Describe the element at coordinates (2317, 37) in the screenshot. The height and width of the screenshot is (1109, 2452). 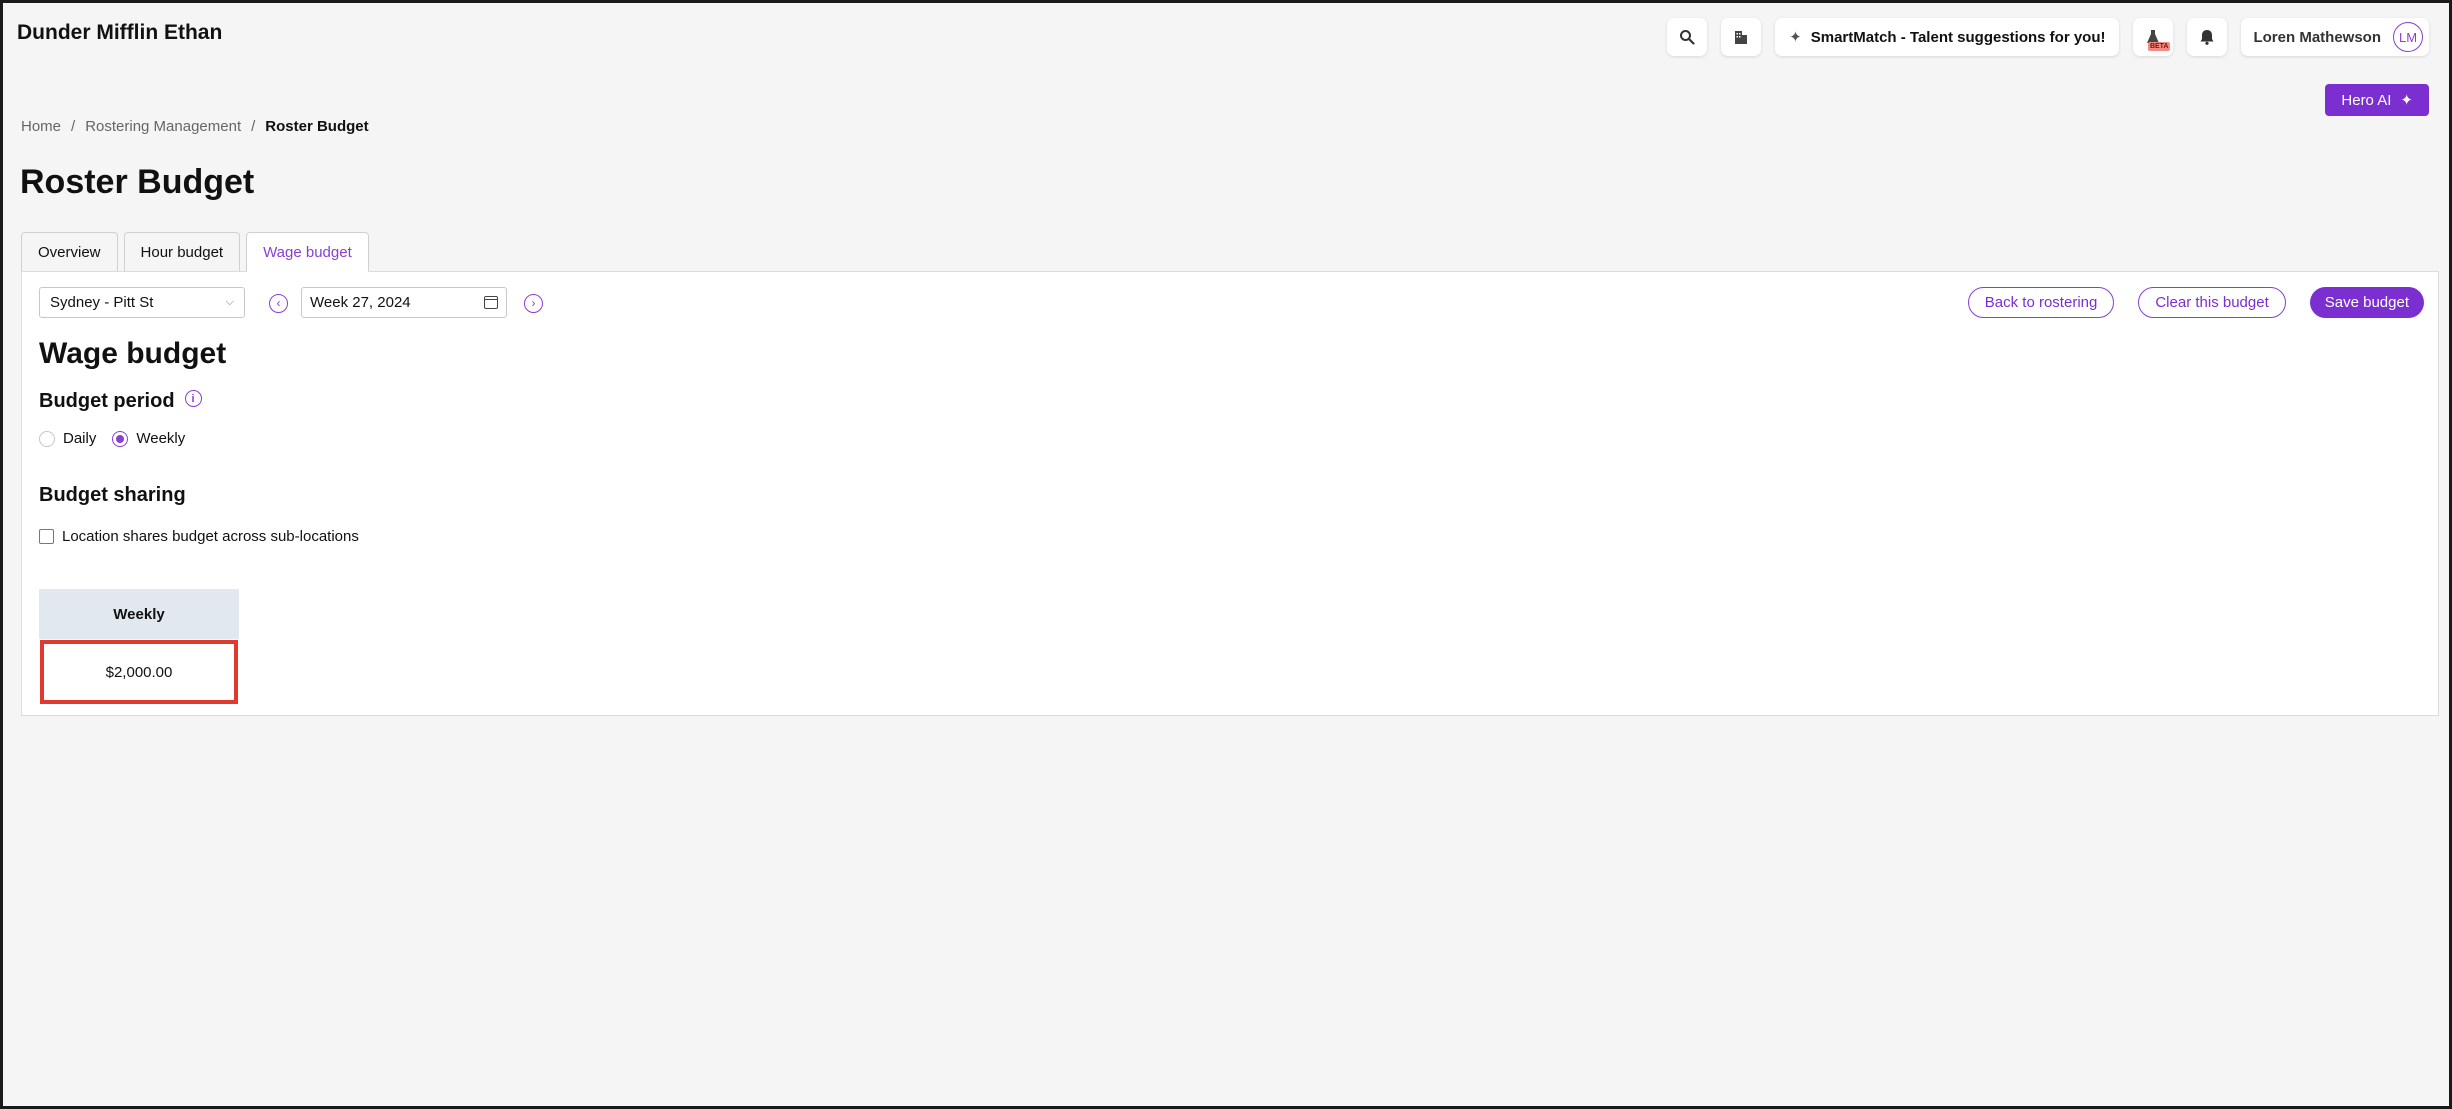
I see `user-name: Loren Mathewson` at that location.